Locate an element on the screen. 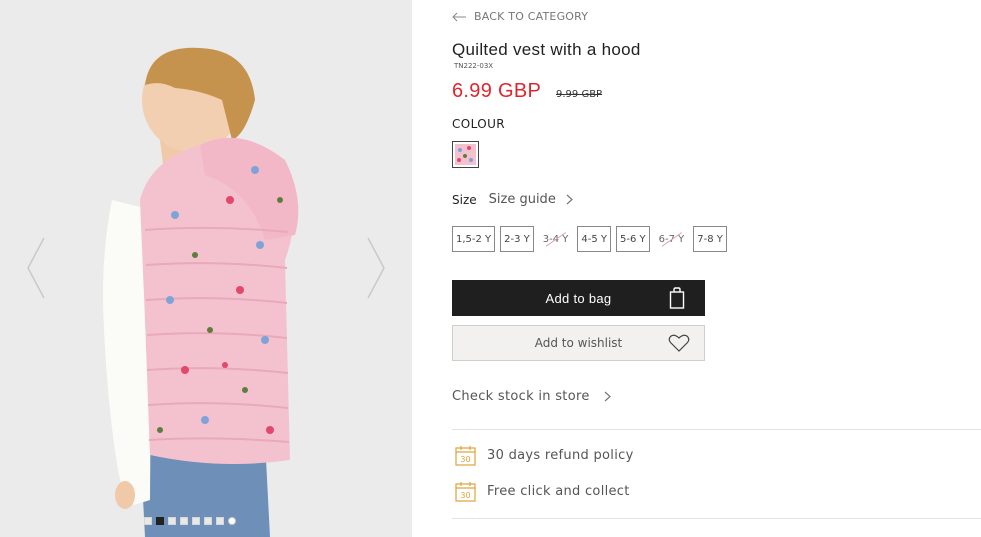 This screenshot has width=981, height=537. current-price: 6.99 GBP is located at coordinates (497, 91).